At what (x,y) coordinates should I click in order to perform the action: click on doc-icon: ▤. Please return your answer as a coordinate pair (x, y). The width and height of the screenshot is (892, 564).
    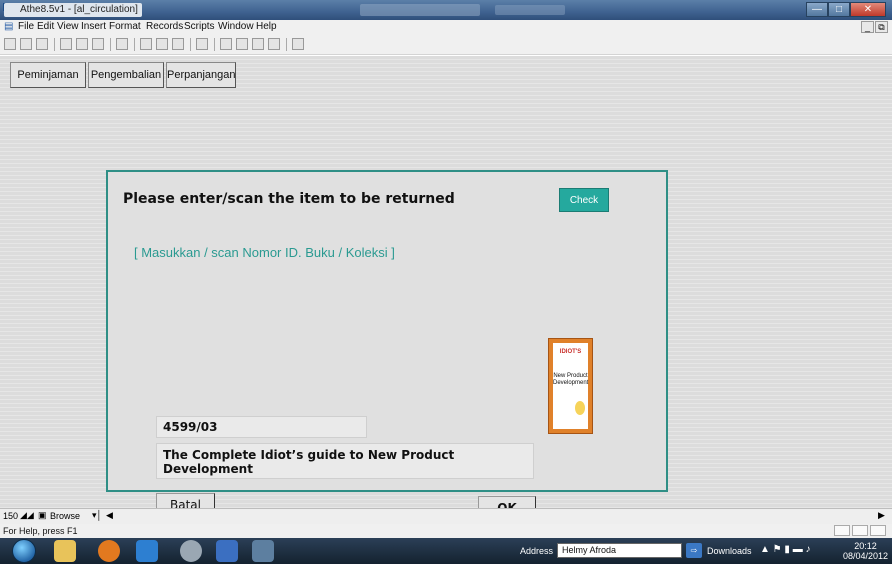
    Looking at the image, I should click on (8, 26).